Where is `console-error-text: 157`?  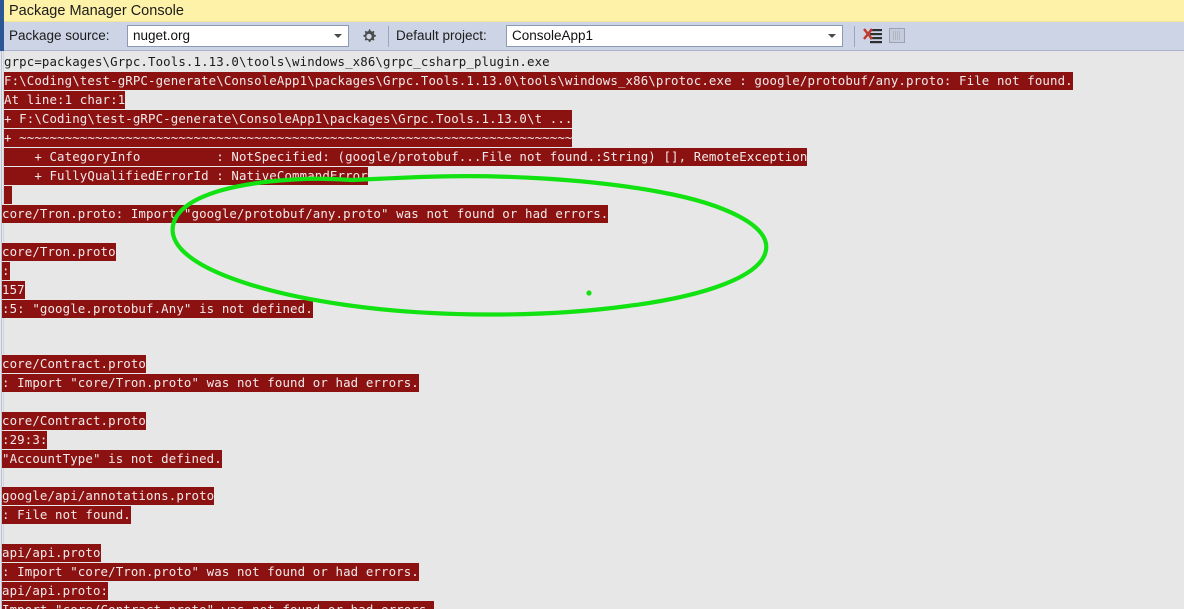
console-error-text: 157 is located at coordinates (13, 290).